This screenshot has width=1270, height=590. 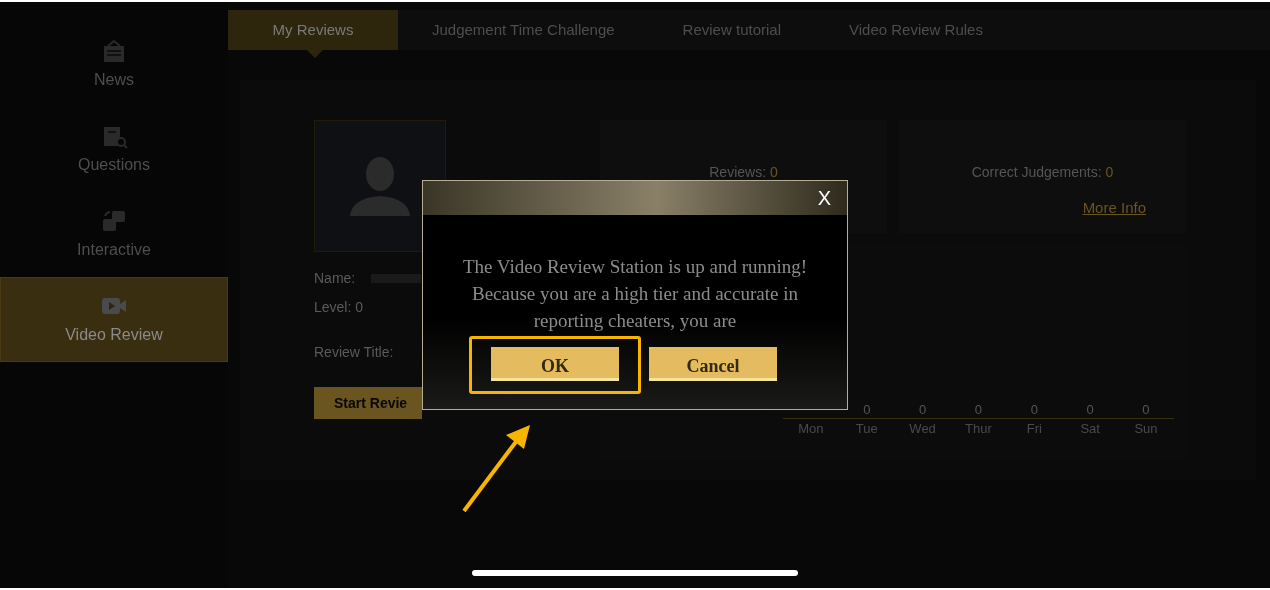 I want to click on sidebar-item: Interactive, so click(x=114, y=234).